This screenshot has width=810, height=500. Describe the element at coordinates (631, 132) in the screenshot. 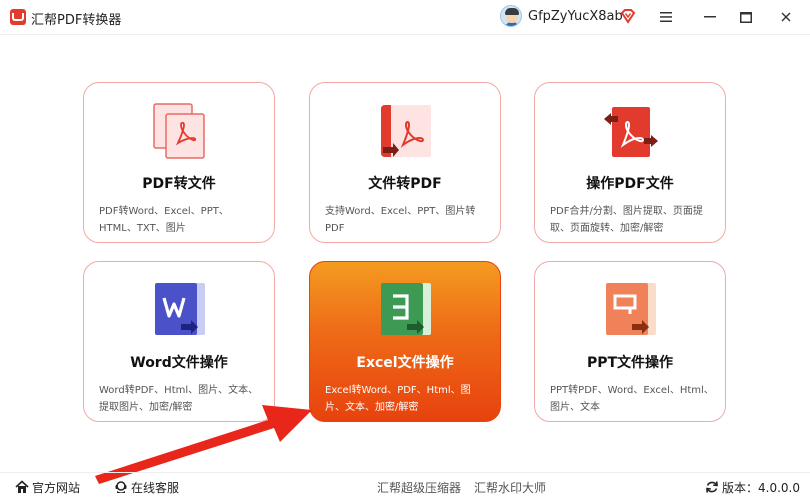

I see `pdf-operate-icon` at that location.